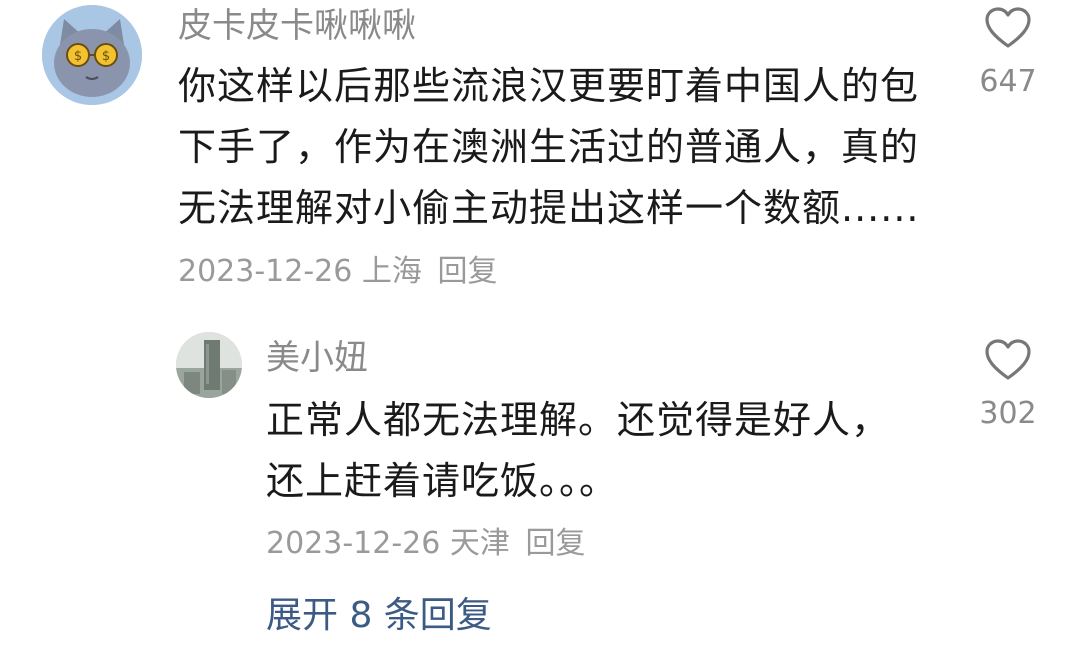 This screenshot has width=1080, height=648. I want to click on user-avatar: $ $, so click(92, 55).